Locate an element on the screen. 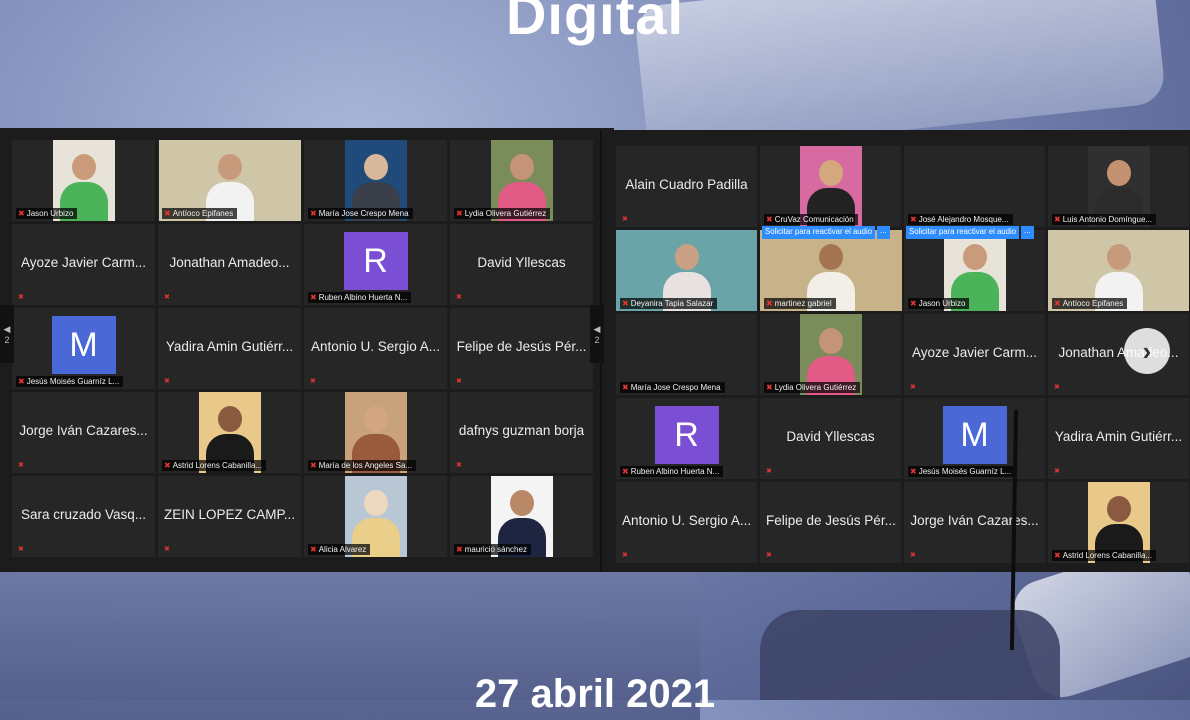  participant-name: David Yllescas is located at coordinates (830, 436).